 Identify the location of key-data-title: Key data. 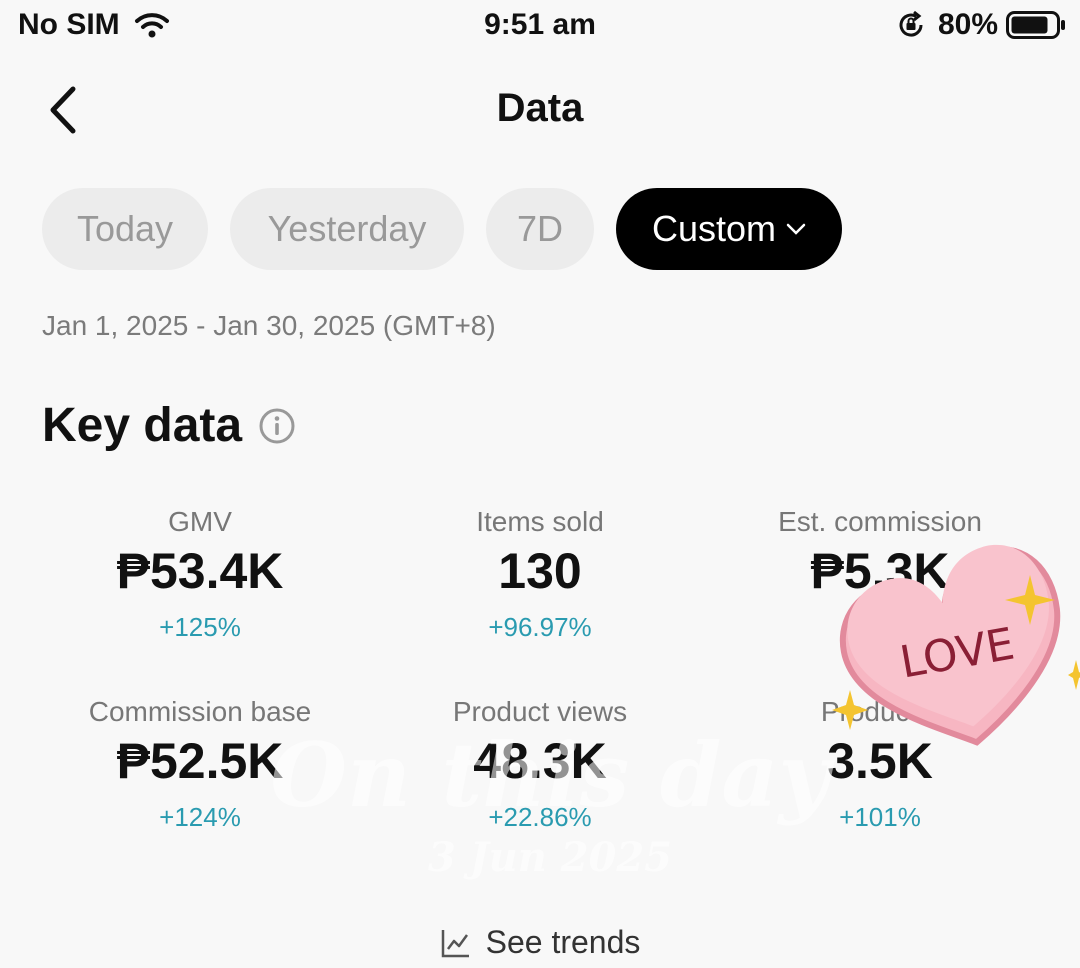
(142, 425).